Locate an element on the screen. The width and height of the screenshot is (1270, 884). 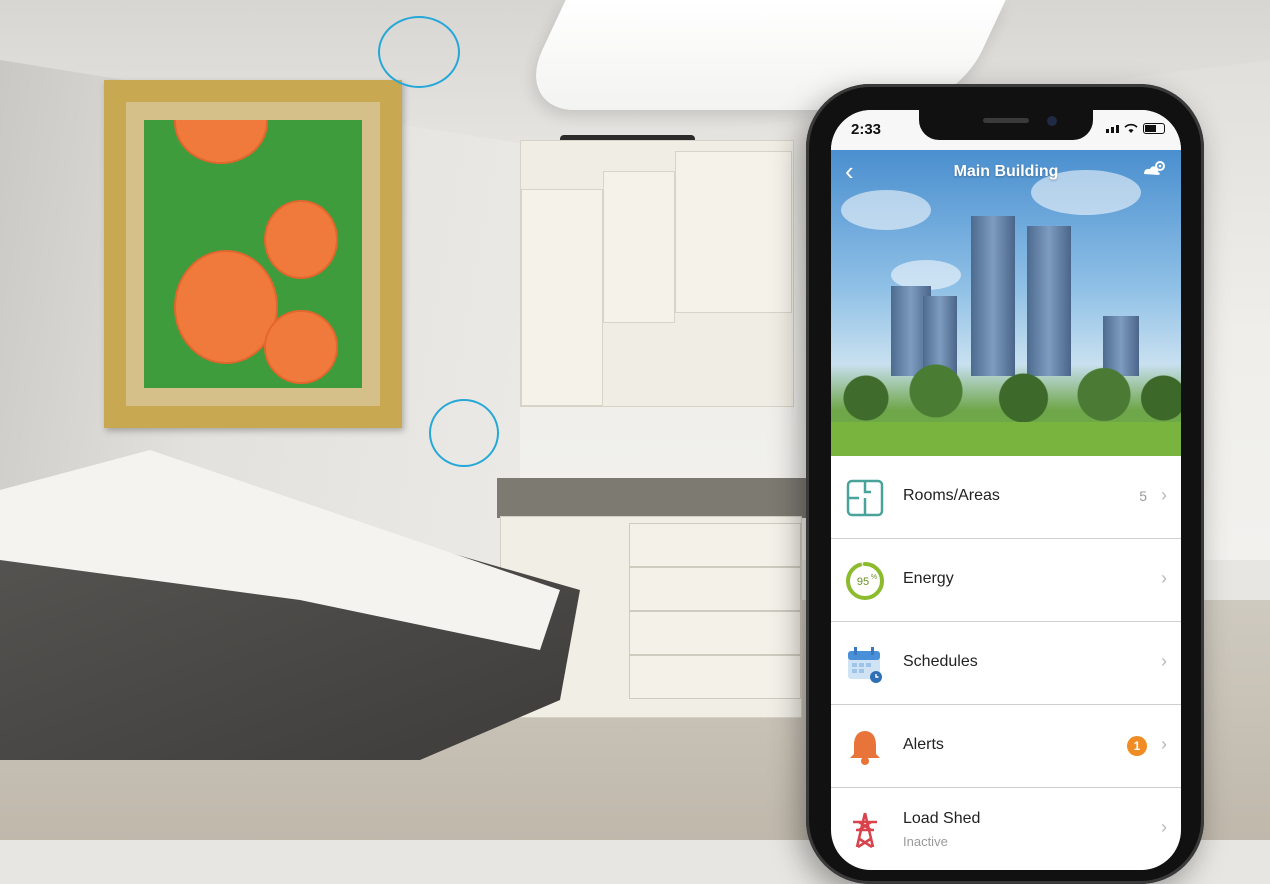
framed-painting is located at coordinates (253, 254).